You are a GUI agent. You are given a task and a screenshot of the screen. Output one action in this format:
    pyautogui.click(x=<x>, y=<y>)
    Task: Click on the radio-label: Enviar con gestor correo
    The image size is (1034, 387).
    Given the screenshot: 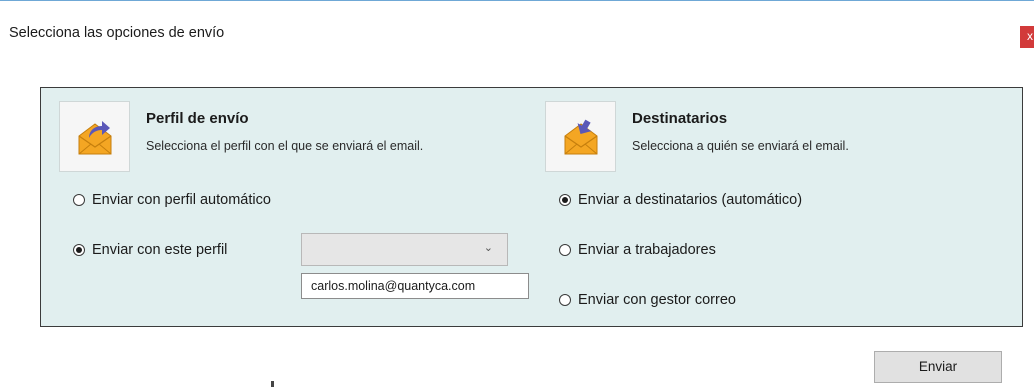 What is the action you would take?
    pyautogui.click(x=657, y=300)
    